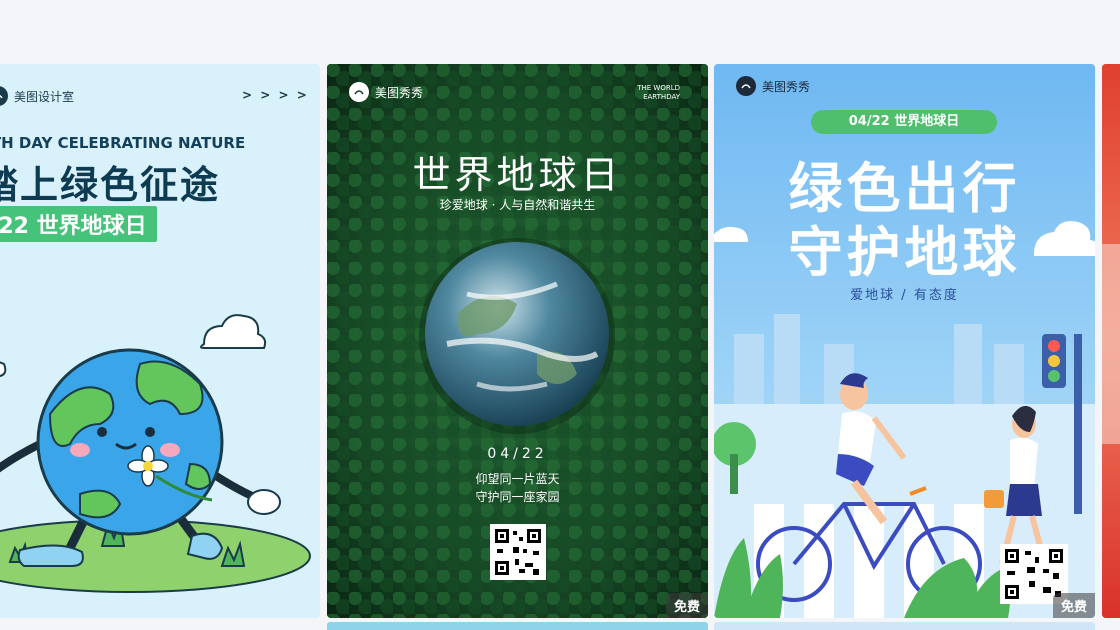 Image resolution: width=1120 pixels, height=630 pixels. What do you see at coordinates (517, 336) in the screenshot?
I see `earth-globe-image` at bounding box center [517, 336].